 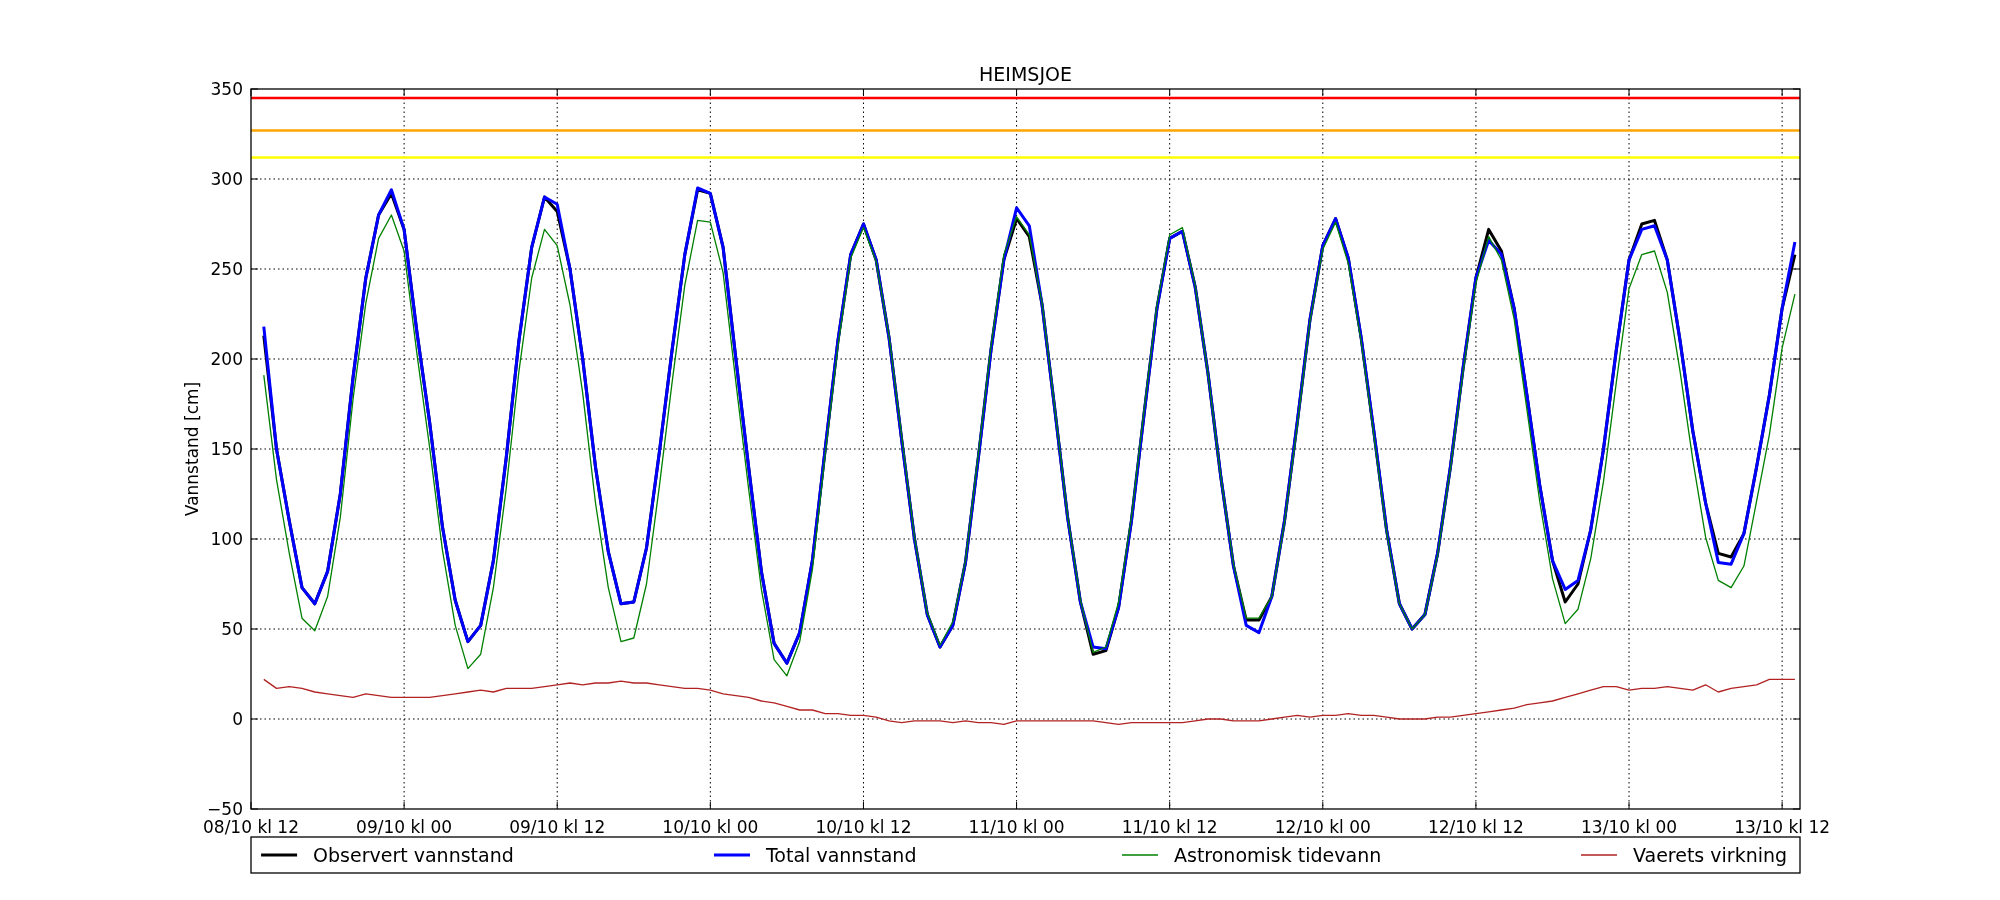 I want to click on x-tick-label: 13/10 kl 12, so click(x=1782, y=827).